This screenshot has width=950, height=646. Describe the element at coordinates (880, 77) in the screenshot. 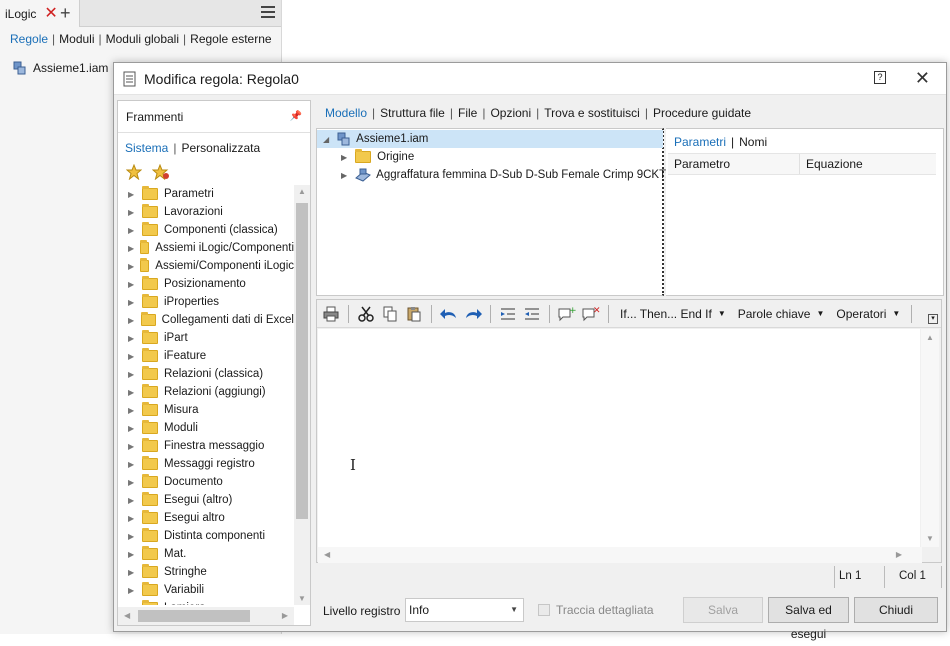

I see `help-icon: ?` at that location.